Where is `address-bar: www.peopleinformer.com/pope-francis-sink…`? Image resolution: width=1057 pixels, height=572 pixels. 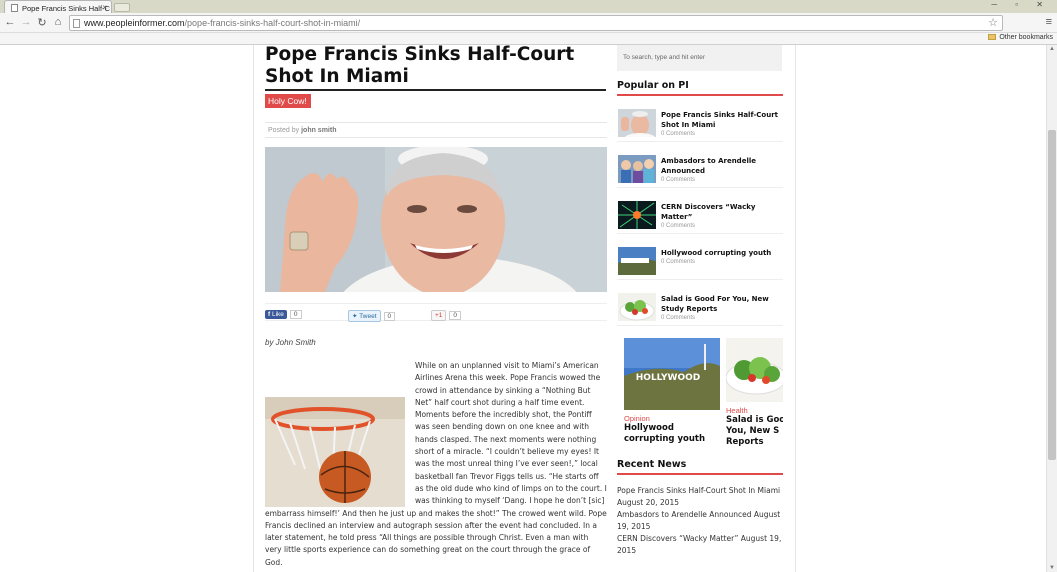
address-bar: www.peopleinformer.com/pope-francis-sink… is located at coordinates (536, 23).